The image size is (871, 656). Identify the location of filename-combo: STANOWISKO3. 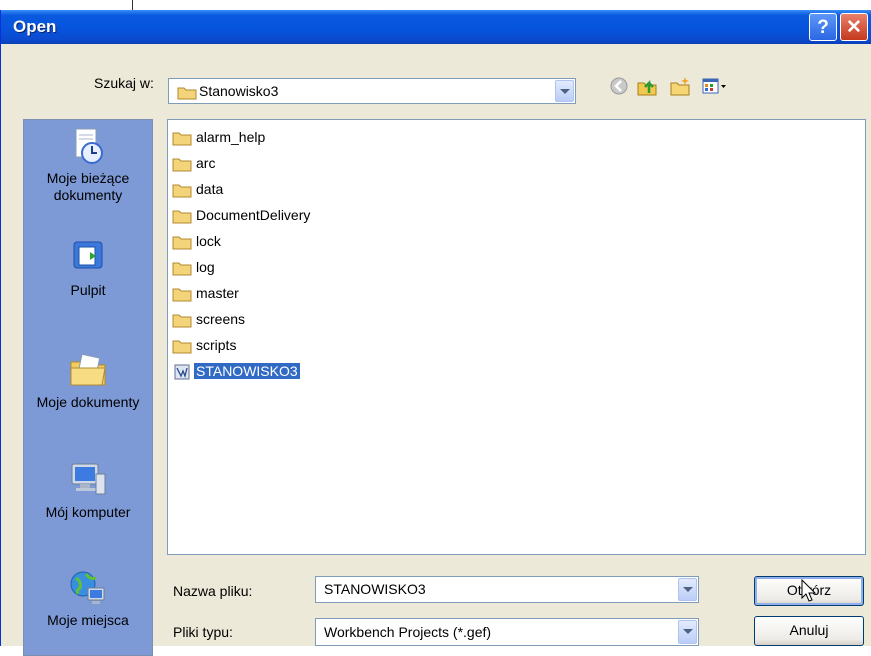
(507, 589).